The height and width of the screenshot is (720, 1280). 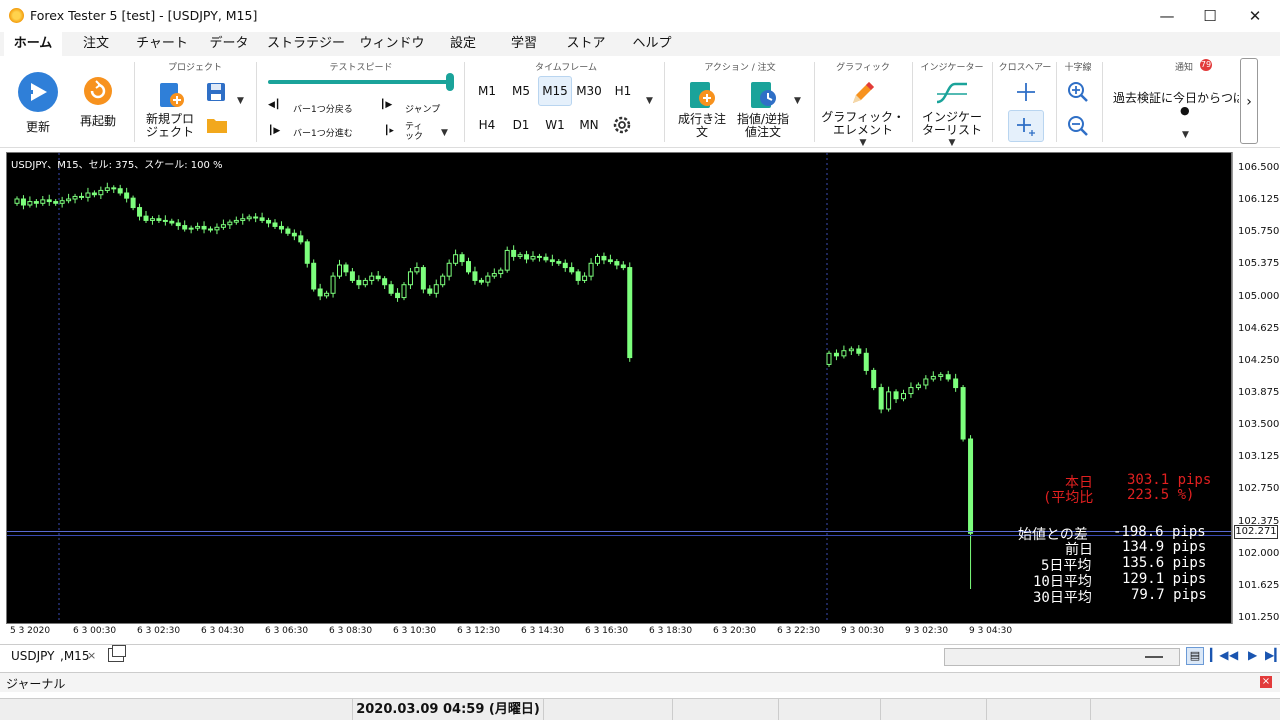 What do you see at coordinates (96, 44) in the screenshot?
I see `menu-order: 注文` at bounding box center [96, 44].